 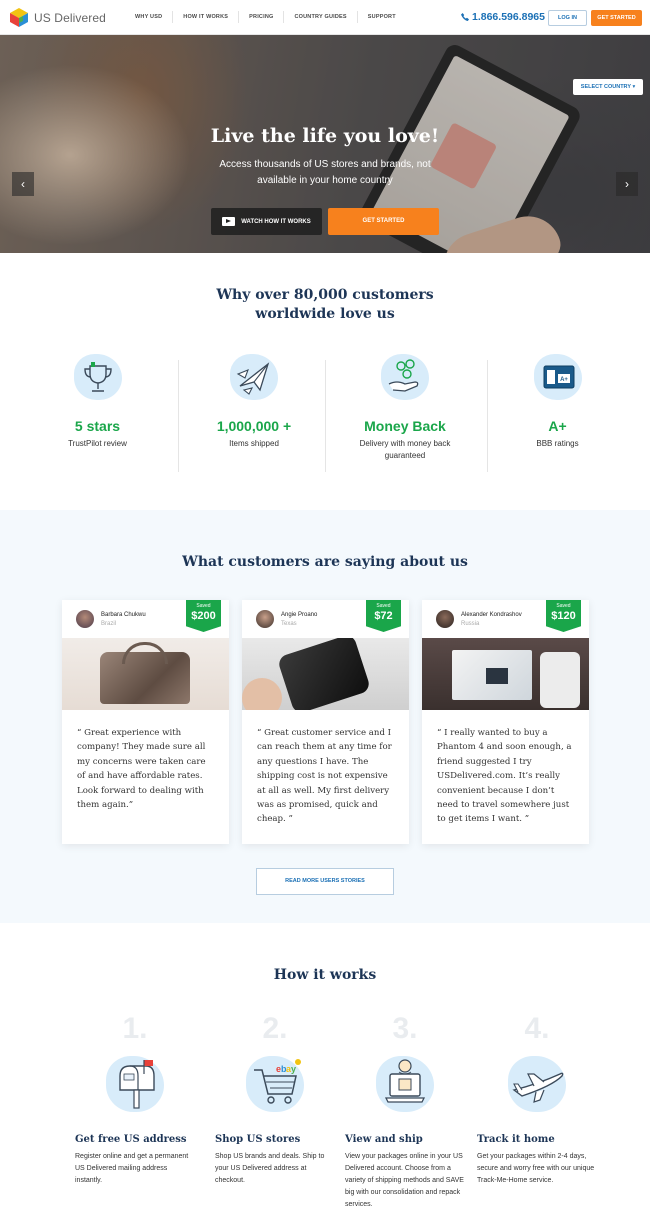 What do you see at coordinates (557, 426) in the screenshot?
I see `stat-value: A+` at bounding box center [557, 426].